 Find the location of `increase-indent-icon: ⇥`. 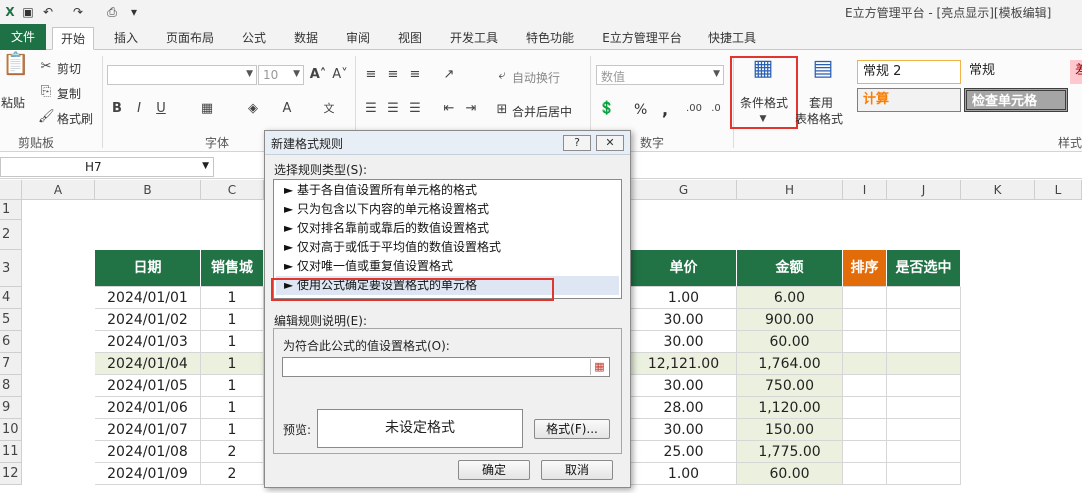

increase-indent-icon: ⇥ is located at coordinates (471, 109).